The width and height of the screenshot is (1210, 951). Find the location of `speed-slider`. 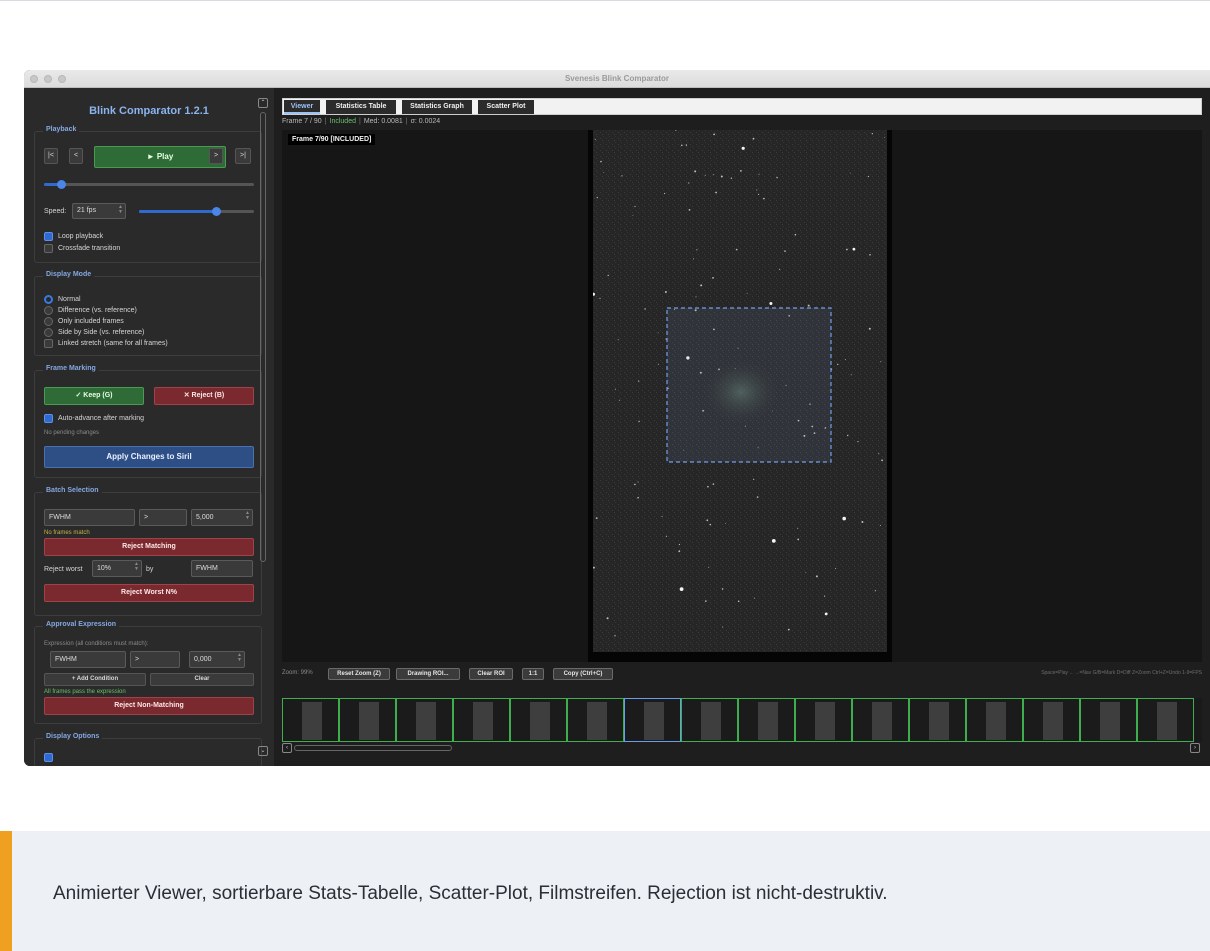

speed-slider is located at coordinates (196, 211).